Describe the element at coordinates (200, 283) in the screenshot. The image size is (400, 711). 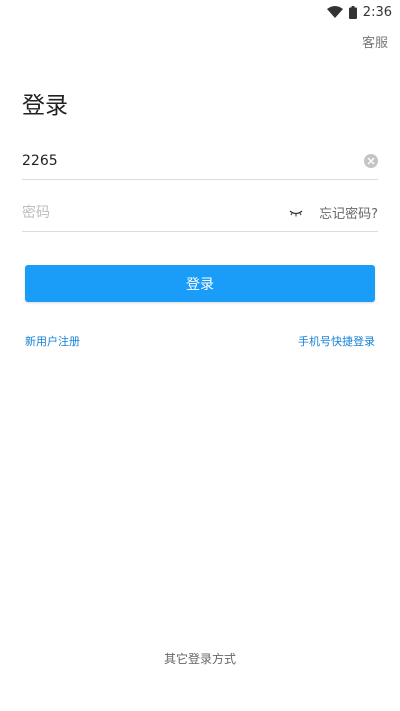
I see `login-button: 登录` at that location.